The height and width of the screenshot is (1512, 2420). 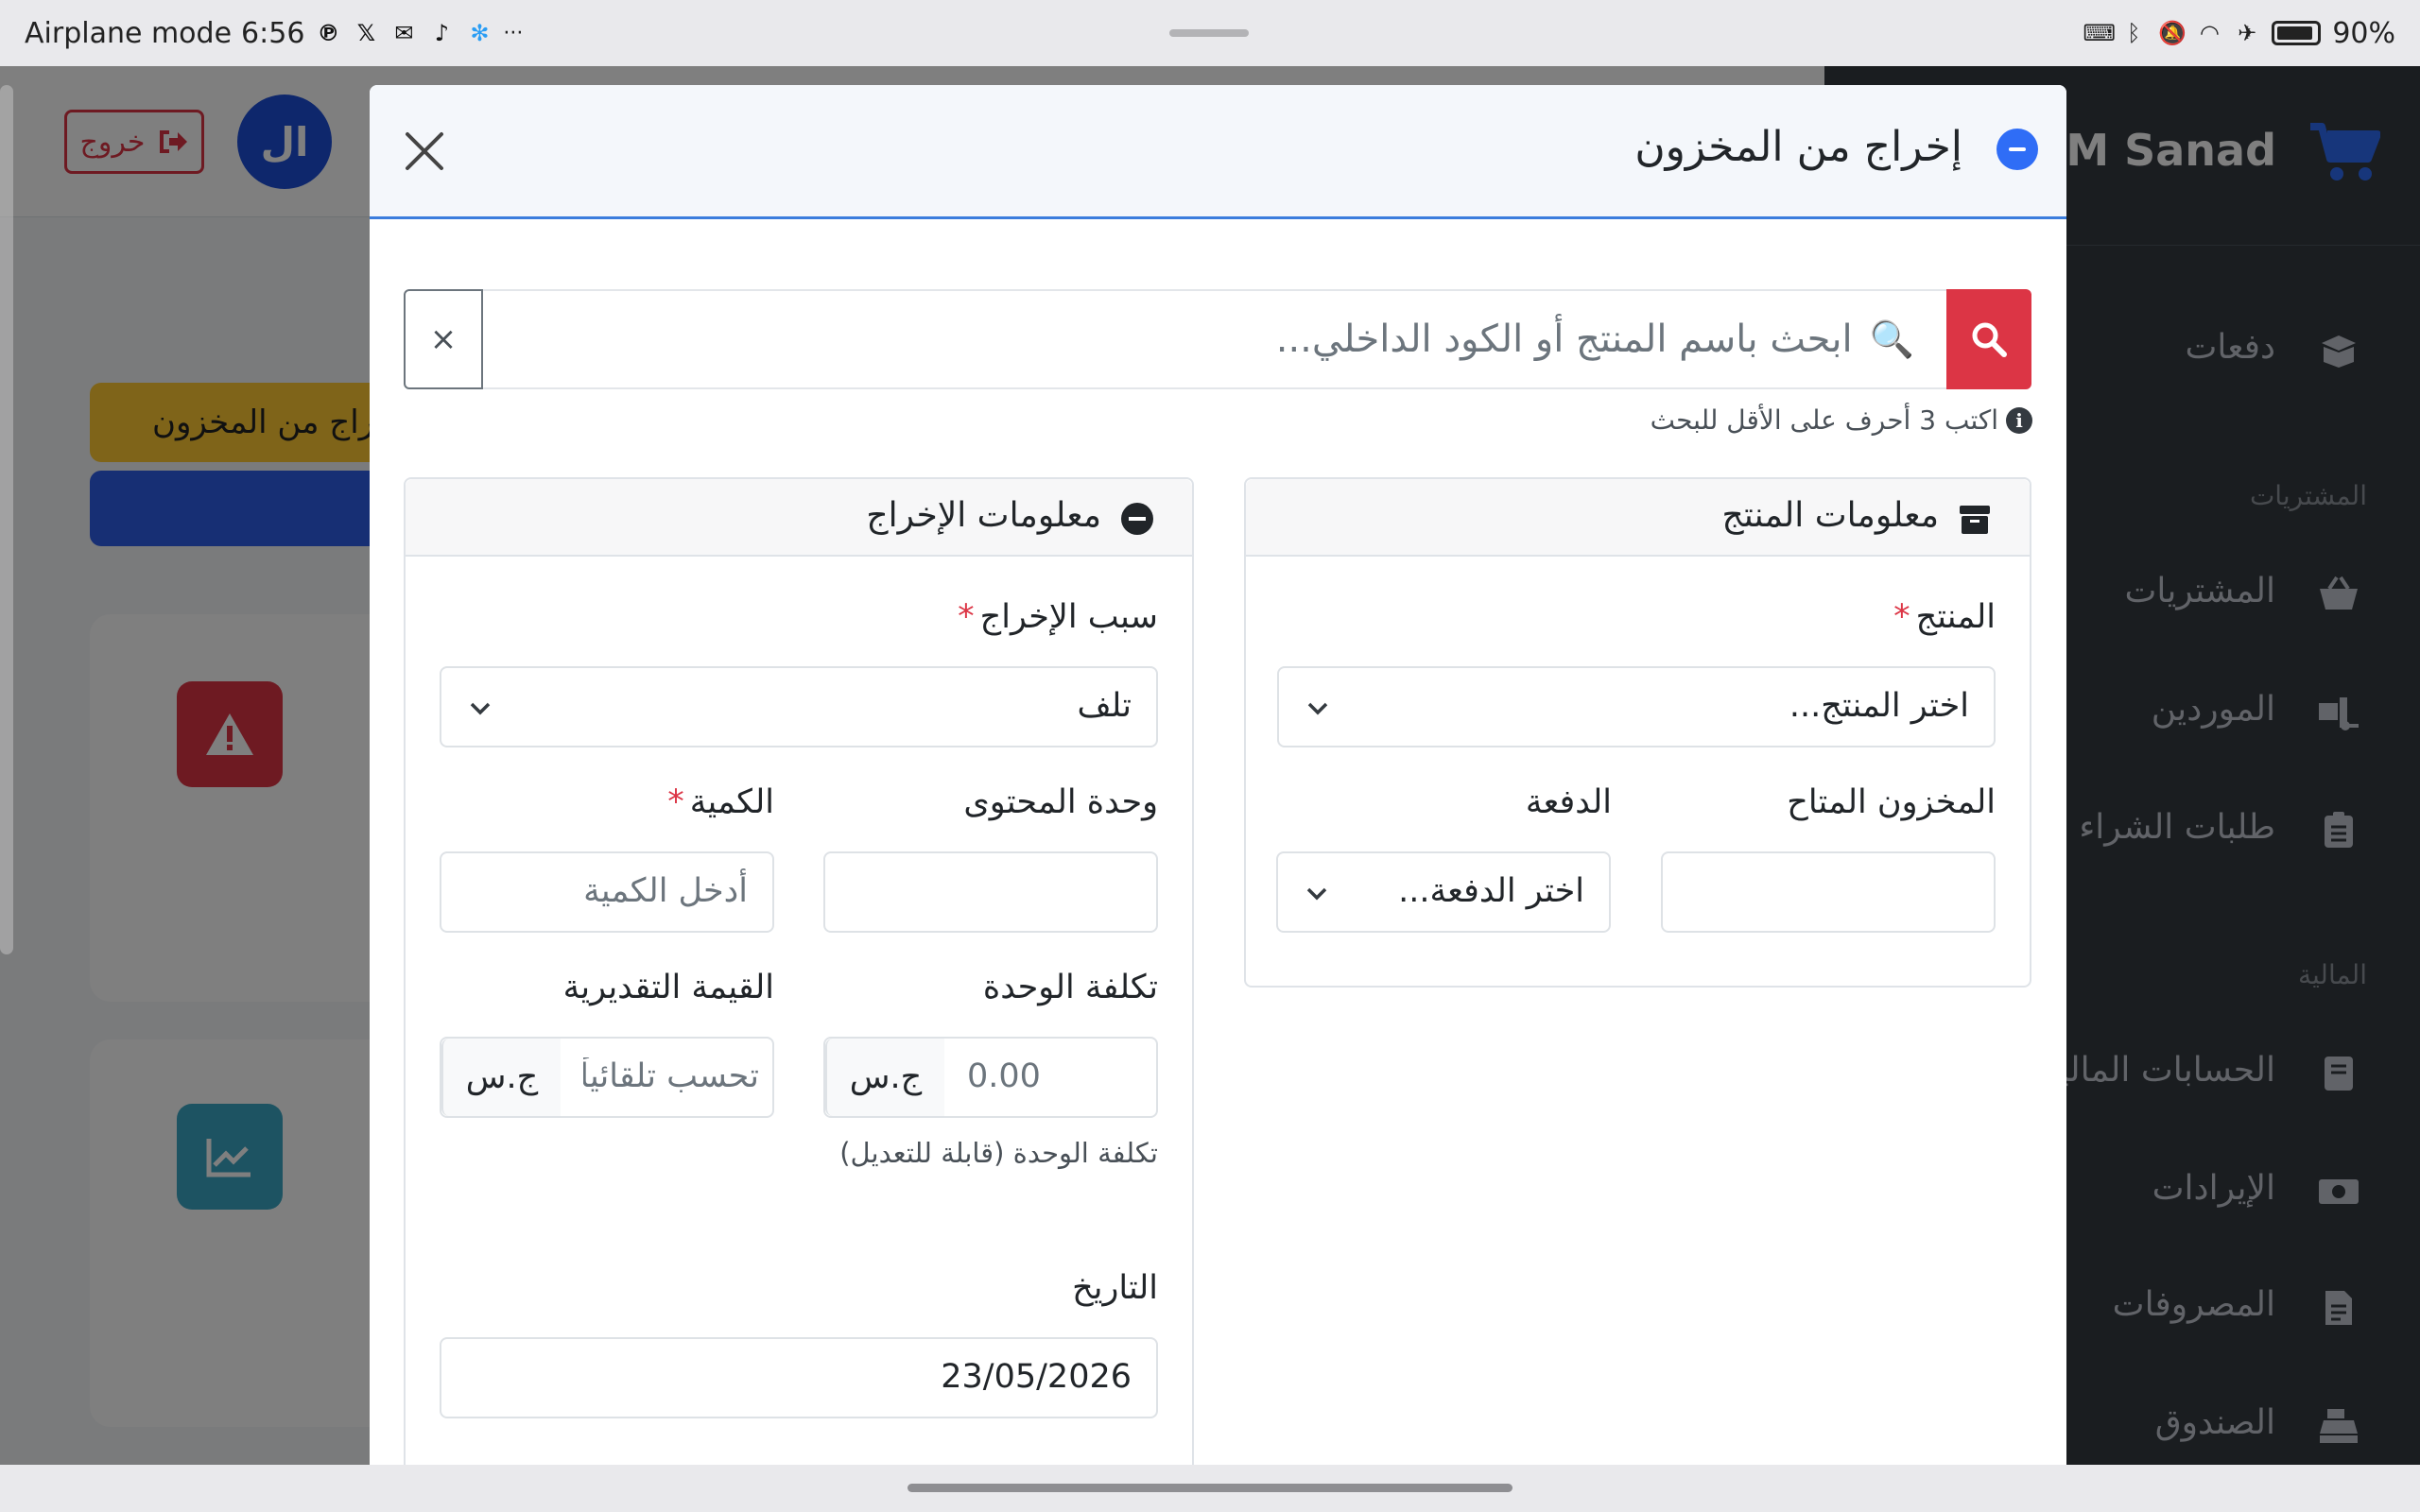 What do you see at coordinates (1798, 147) in the screenshot?
I see `modal-title: إخراج من المخزون` at bounding box center [1798, 147].